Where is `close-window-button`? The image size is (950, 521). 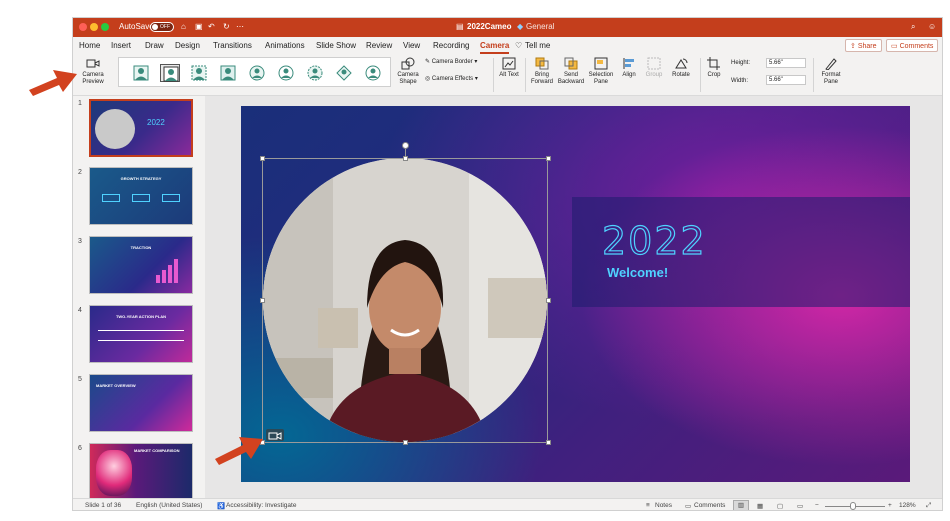
close-window-button is located at coordinates (83, 27).